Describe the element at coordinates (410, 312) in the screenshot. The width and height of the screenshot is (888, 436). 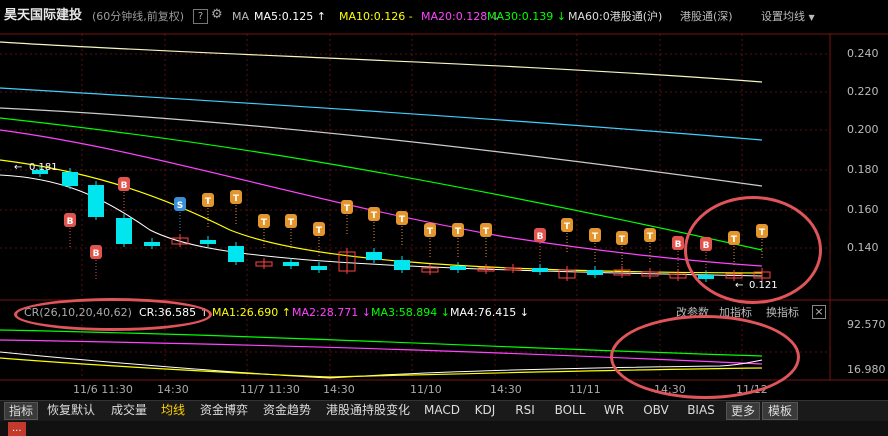
I see `cr-ma3: MA3:58.894 ↓` at that location.